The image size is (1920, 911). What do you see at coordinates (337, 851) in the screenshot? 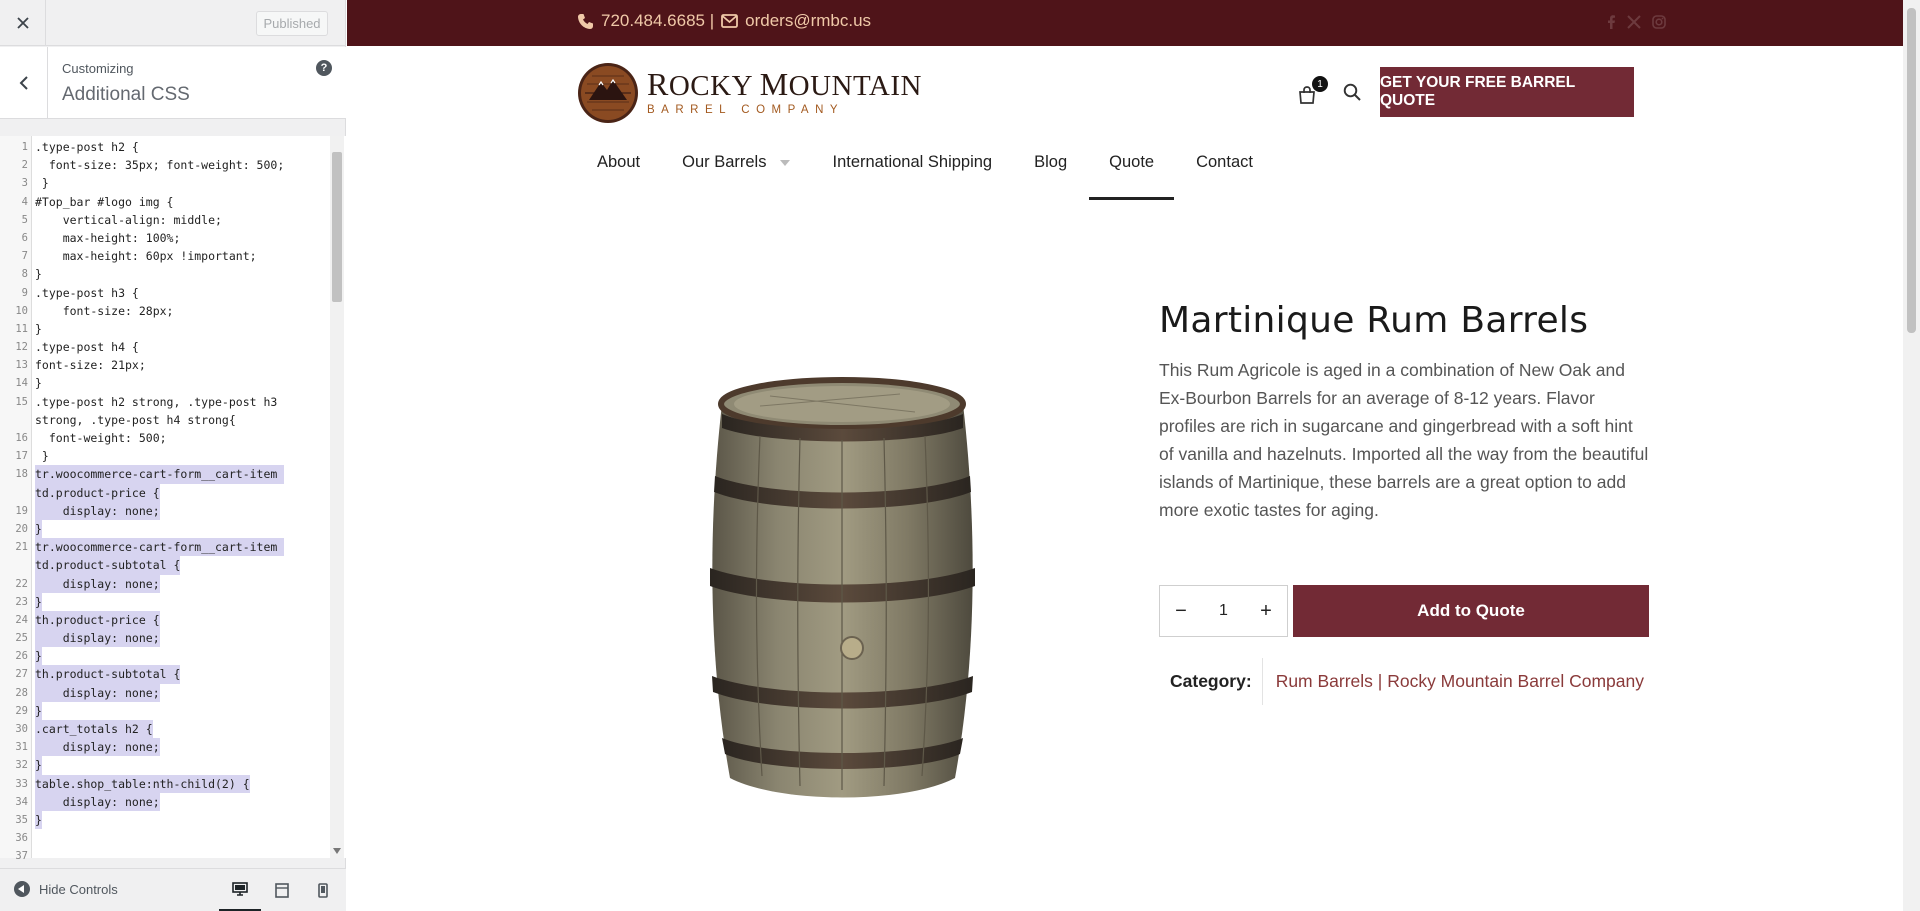
I see `scroll-down-arrow-icon` at bounding box center [337, 851].